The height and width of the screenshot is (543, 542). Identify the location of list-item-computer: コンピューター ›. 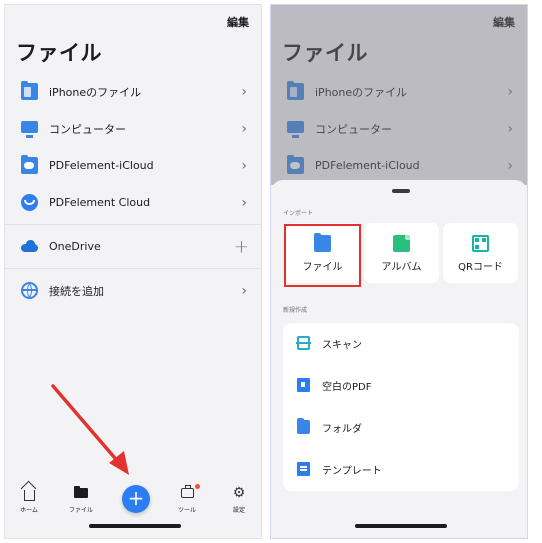
(133, 128).